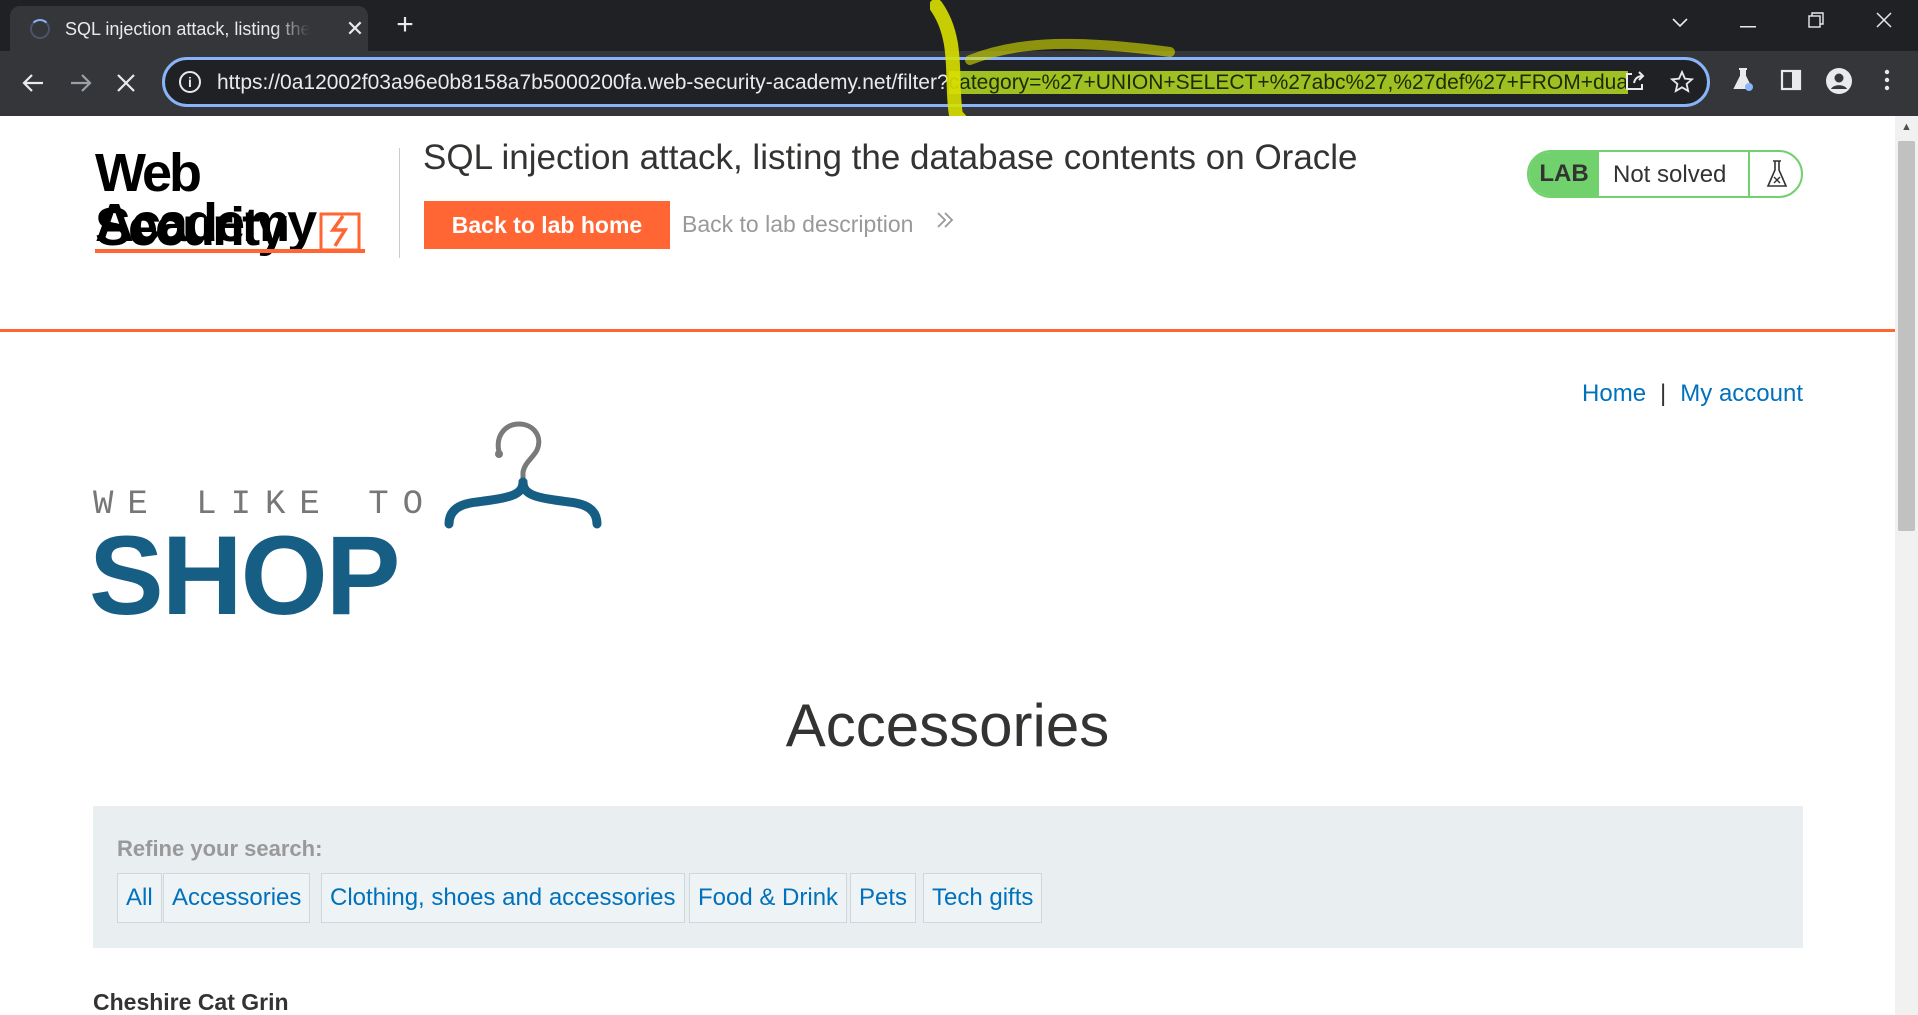 This screenshot has height=1015, width=1918. Describe the element at coordinates (340, 232) in the screenshot. I see `academy-bolt-icon` at that location.